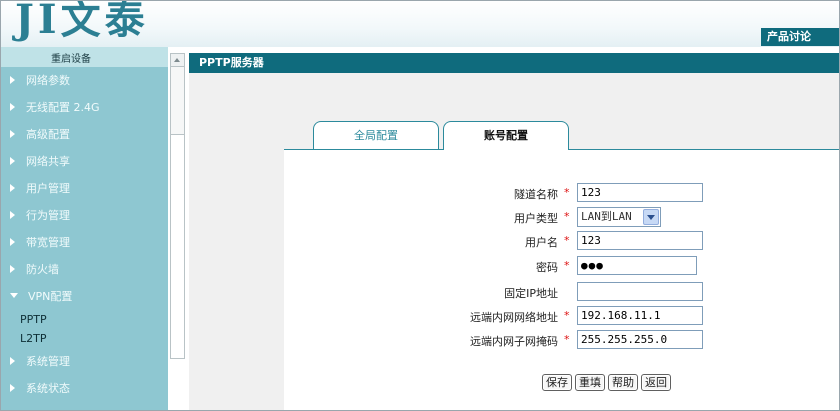 This screenshot has height=411, width=840. Describe the element at coordinates (561, 241) in the screenshot. I see `username-row: 用户名 * 123` at that location.